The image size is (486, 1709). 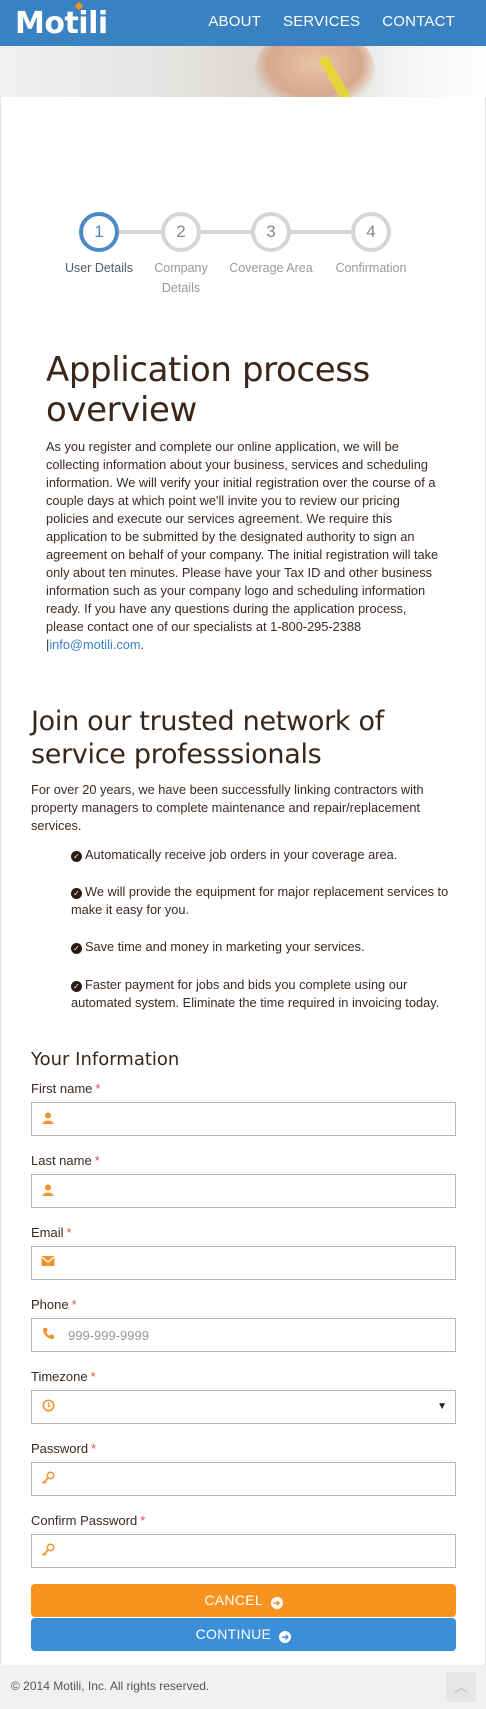 I want to click on cancel-button: CANCEL ➜, so click(x=243, y=1600).